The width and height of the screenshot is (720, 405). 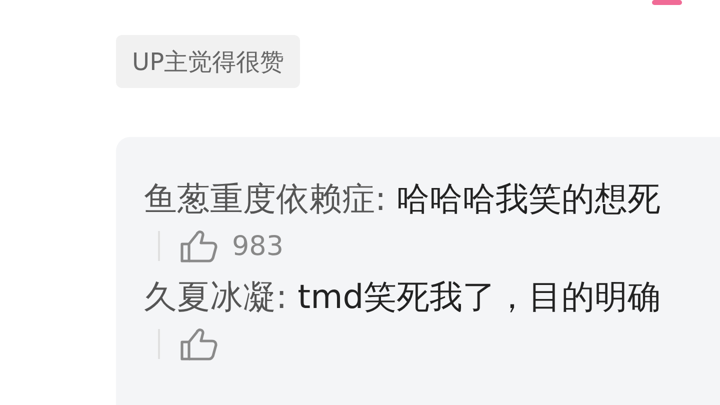 What do you see at coordinates (216, 296) in the screenshot?
I see `reply-author: 久夏冰凝:` at bounding box center [216, 296].